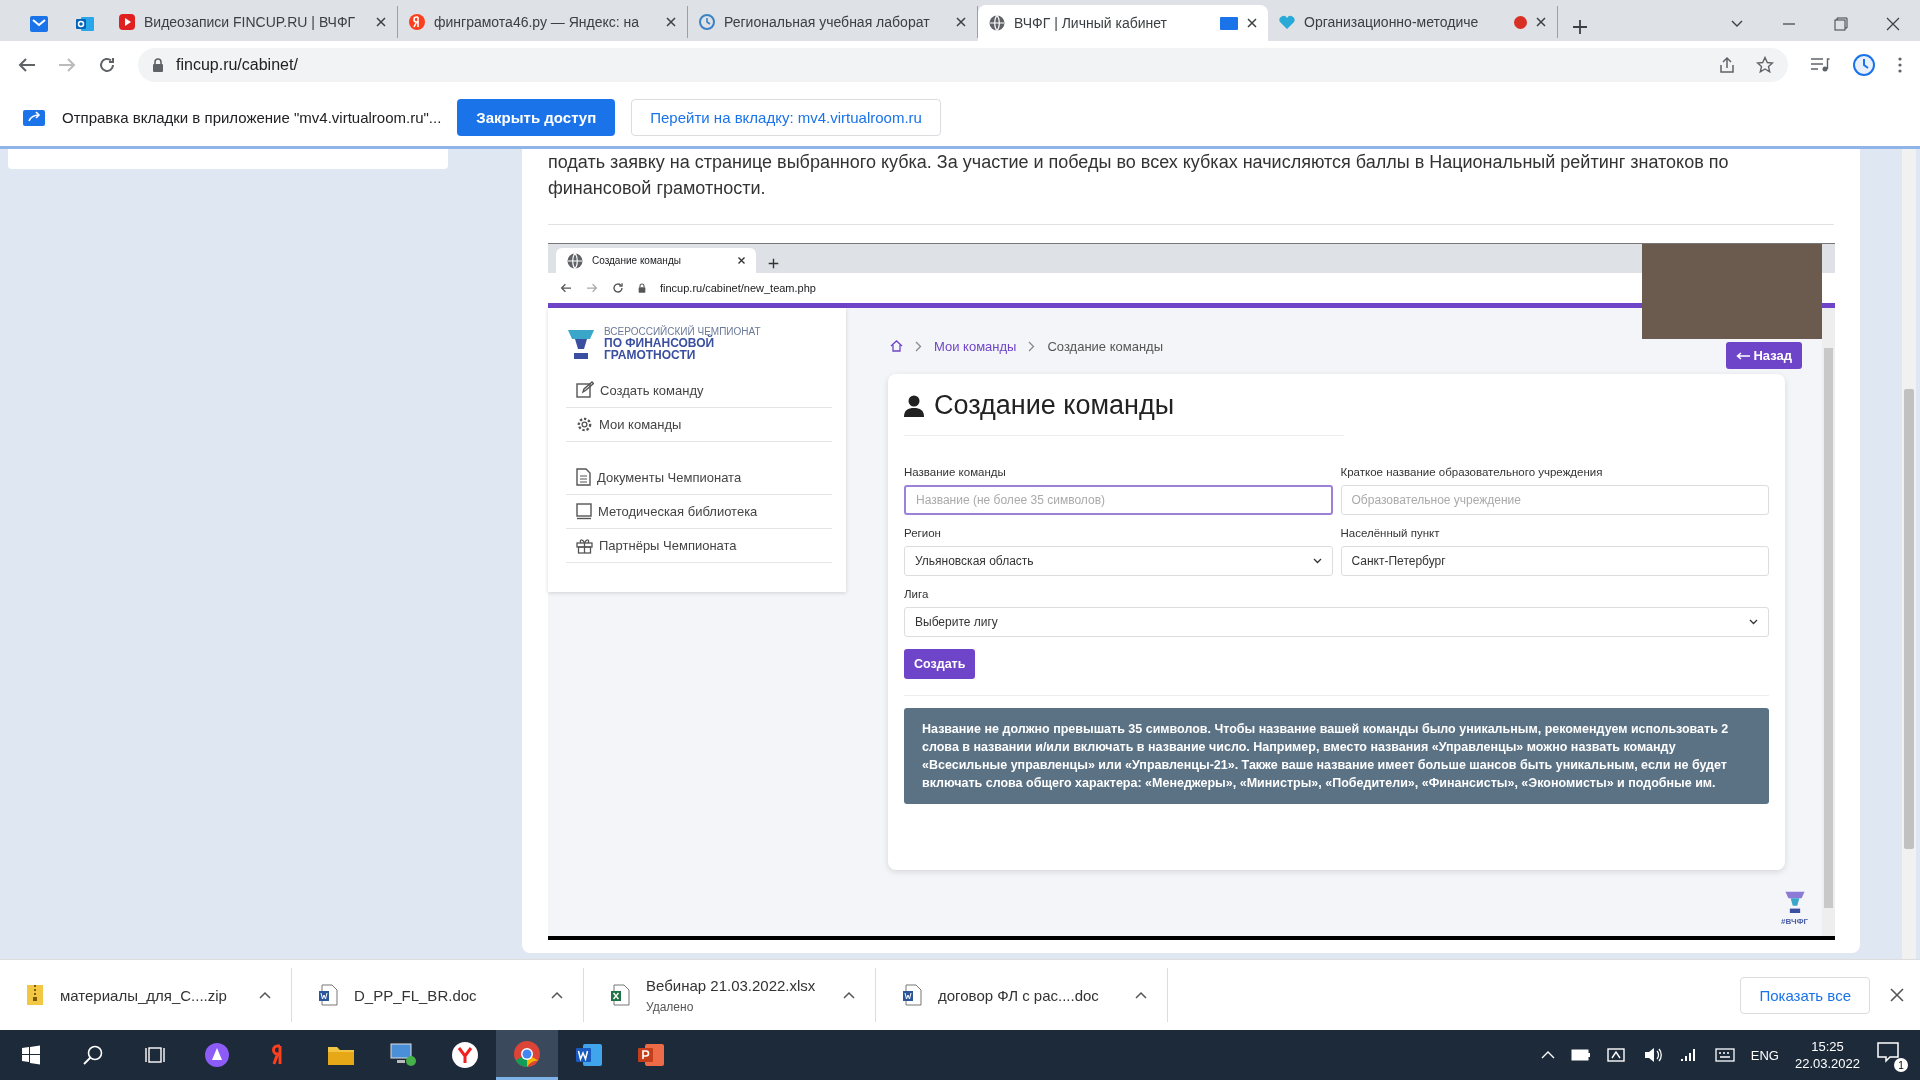 The image size is (1920, 1080). I want to click on search-icon, so click(93, 1055).